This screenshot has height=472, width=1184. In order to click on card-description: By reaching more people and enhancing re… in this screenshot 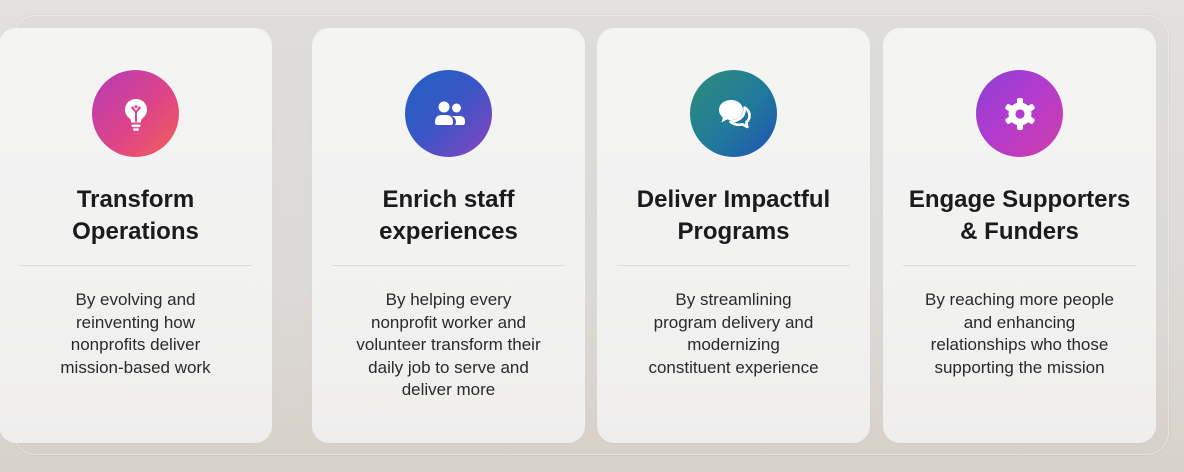, I will do `click(1019, 333)`.